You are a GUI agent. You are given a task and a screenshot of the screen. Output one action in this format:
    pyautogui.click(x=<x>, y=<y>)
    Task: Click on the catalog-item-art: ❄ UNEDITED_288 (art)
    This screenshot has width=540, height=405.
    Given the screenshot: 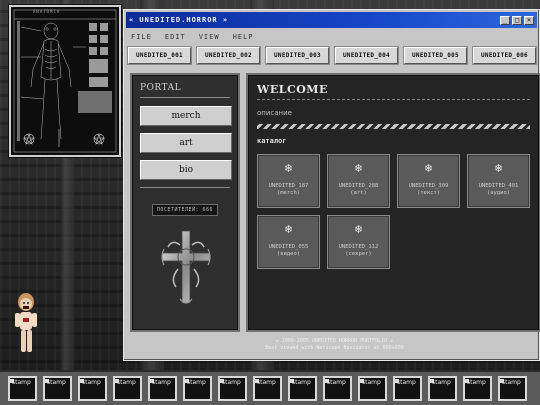 What is the action you would take?
    pyautogui.click(x=358, y=181)
    